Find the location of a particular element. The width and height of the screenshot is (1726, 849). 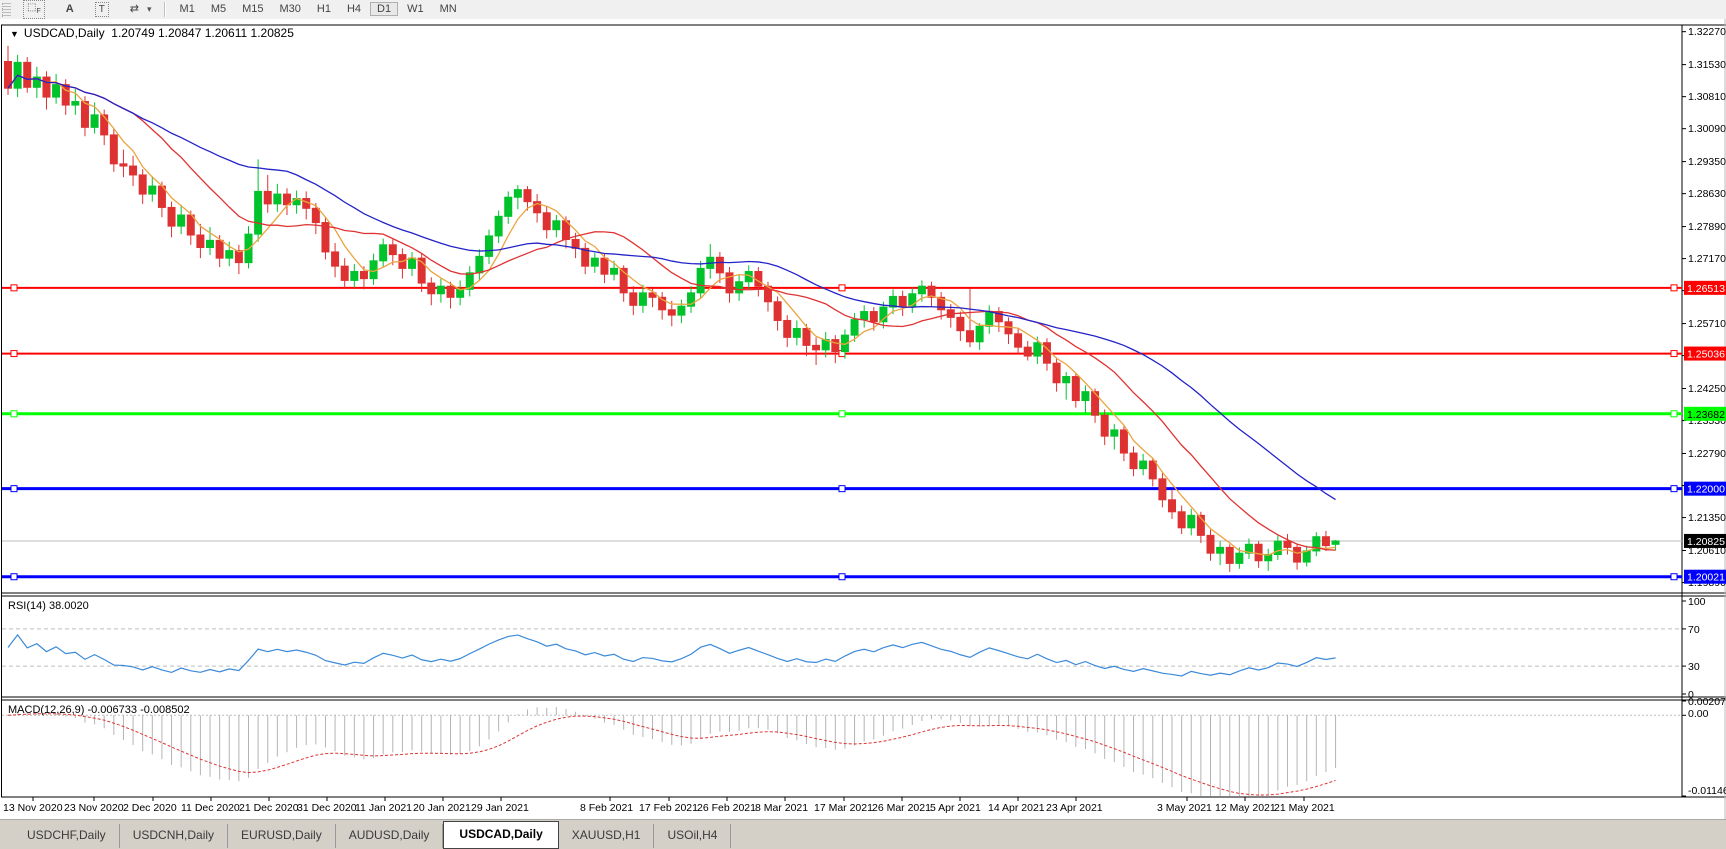

price-tick-label: 1.30090 is located at coordinates (1707, 129).